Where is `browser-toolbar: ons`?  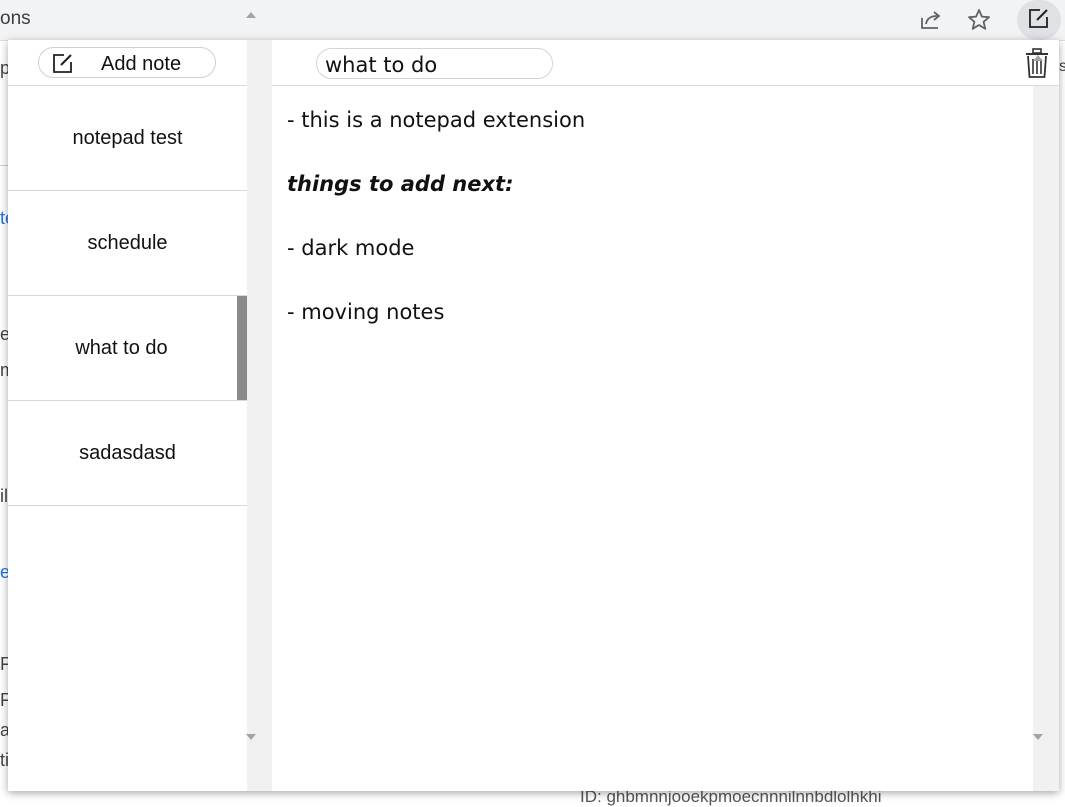 browser-toolbar: ons is located at coordinates (532, 20).